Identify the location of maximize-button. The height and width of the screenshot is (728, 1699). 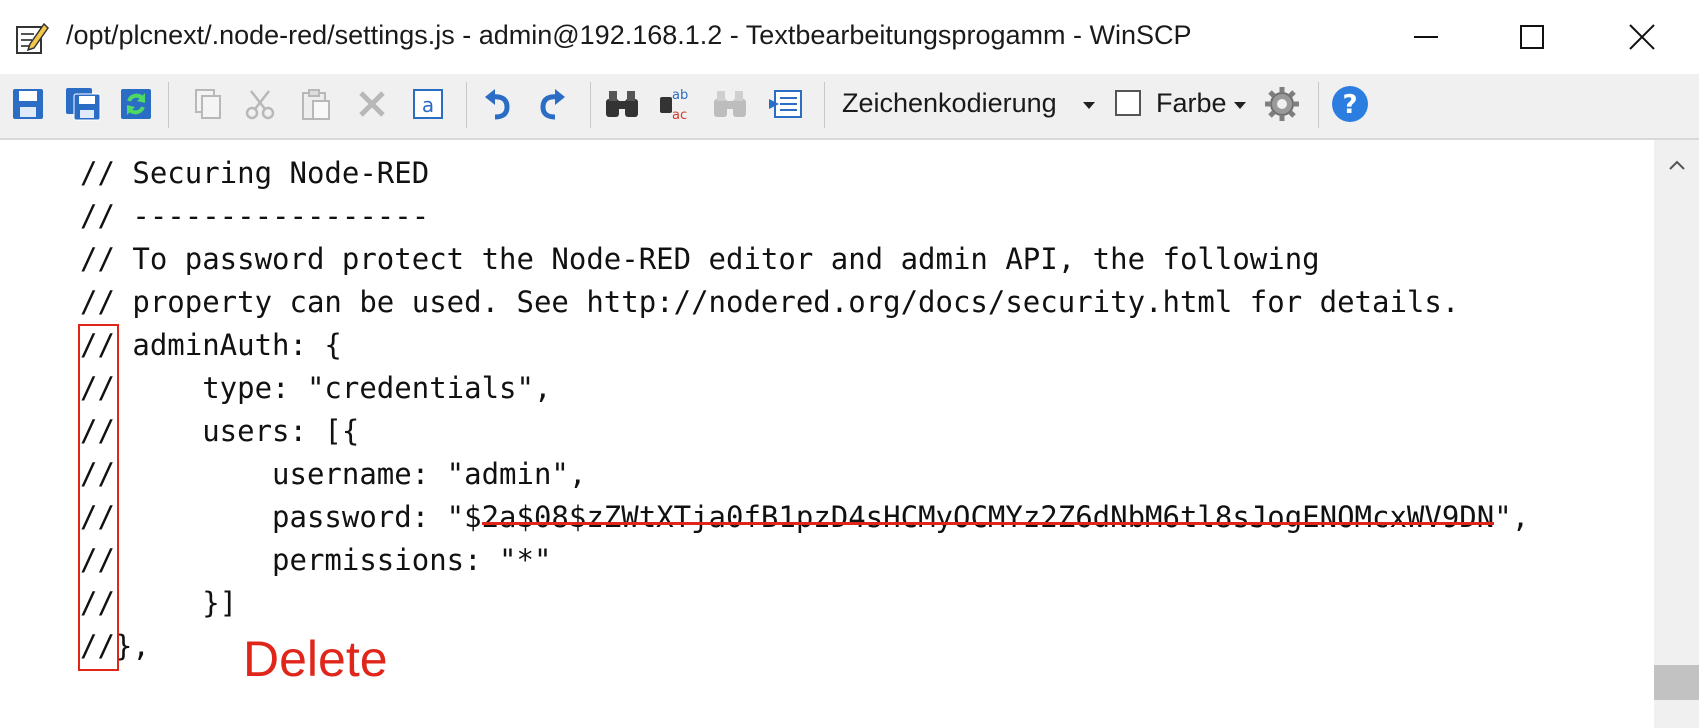
(1532, 37).